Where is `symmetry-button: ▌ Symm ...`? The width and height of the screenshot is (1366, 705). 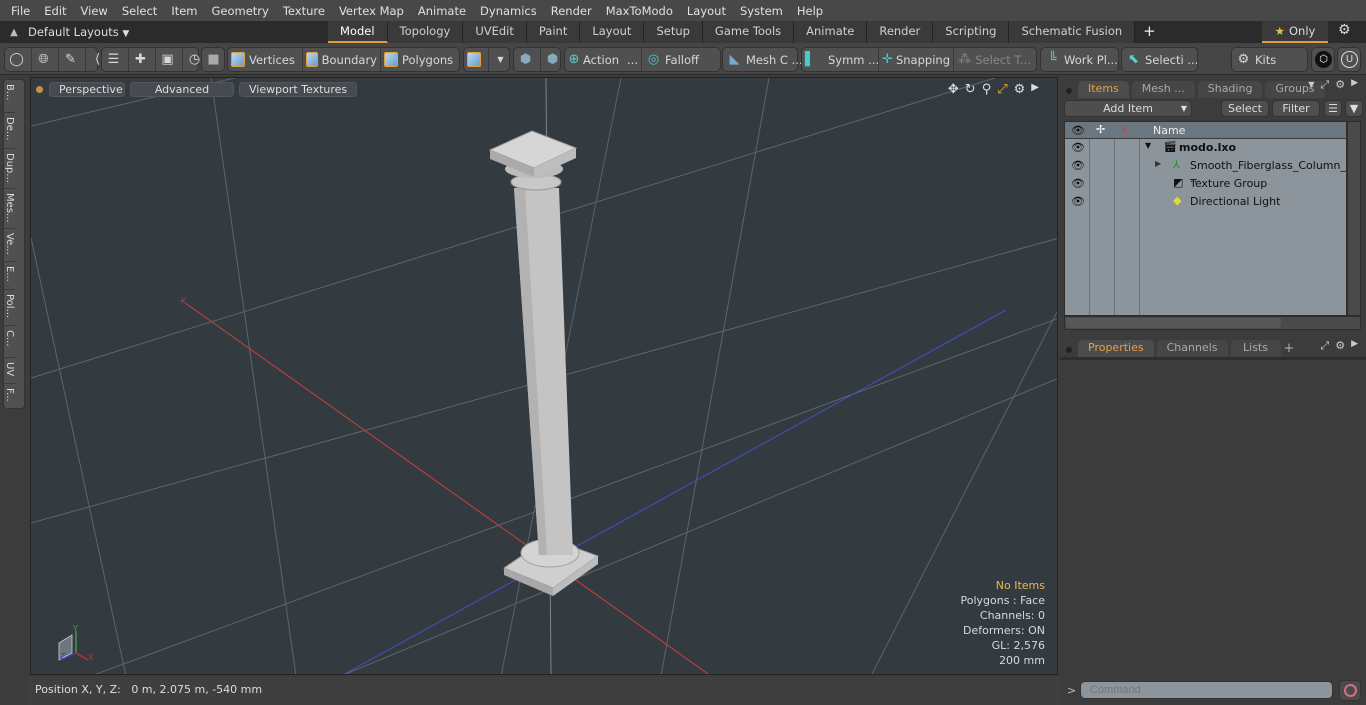
symmetry-button: ▌ Symm ... is located at coordinates (840, 59).